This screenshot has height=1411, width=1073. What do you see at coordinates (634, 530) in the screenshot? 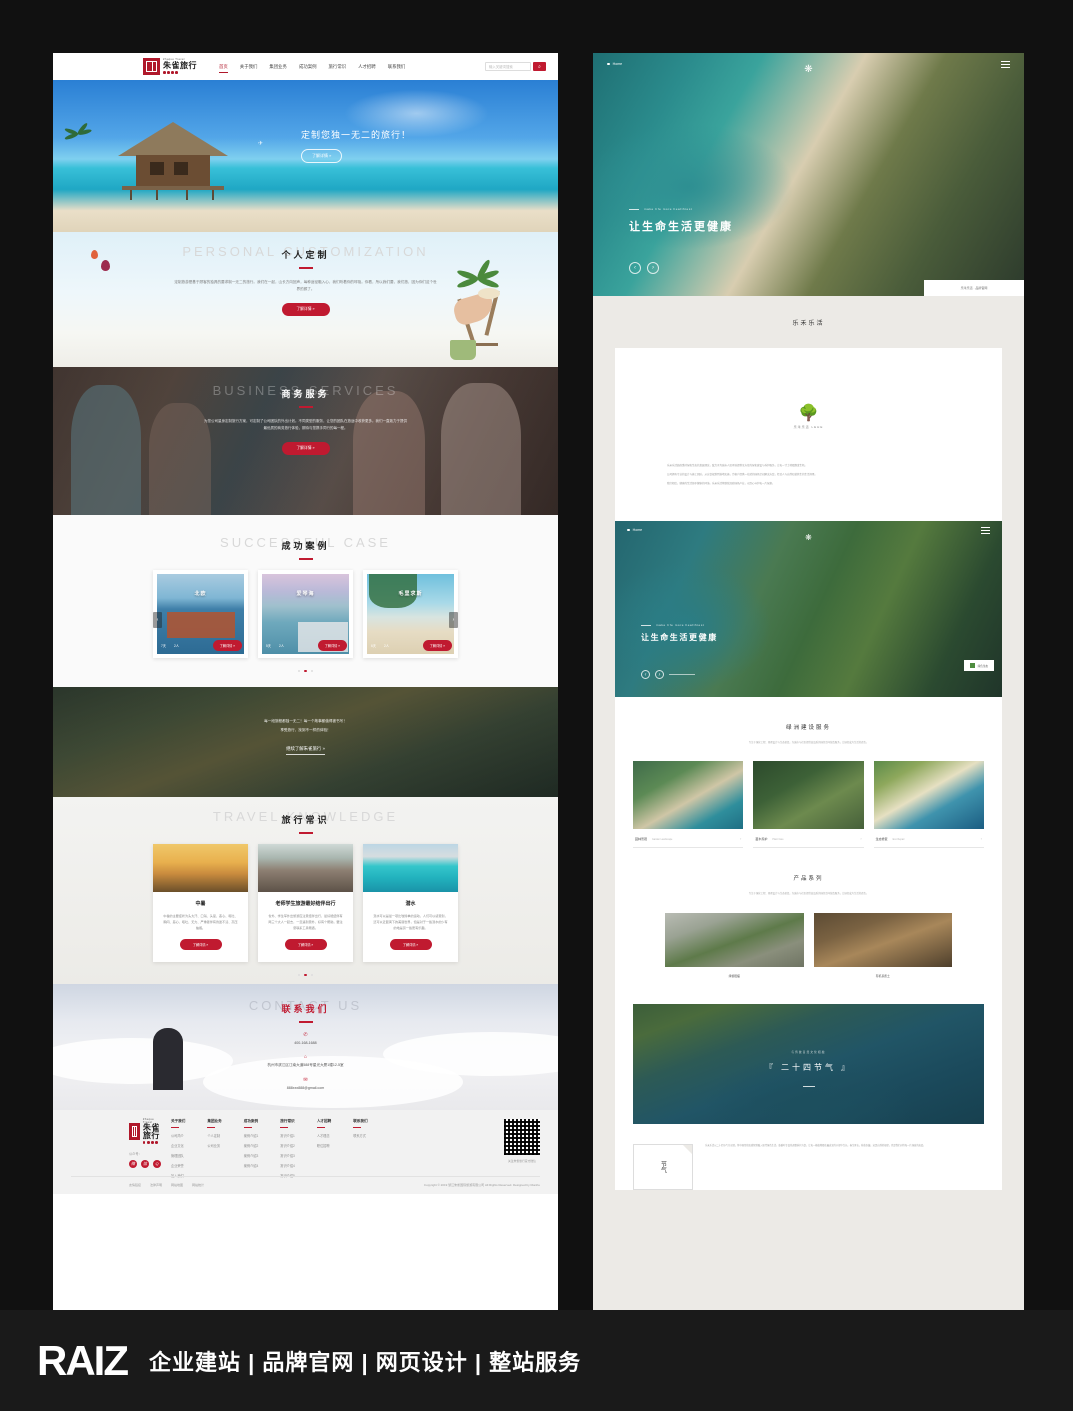
I see `inner-home-link: Home` at bounding box center [634, 530].